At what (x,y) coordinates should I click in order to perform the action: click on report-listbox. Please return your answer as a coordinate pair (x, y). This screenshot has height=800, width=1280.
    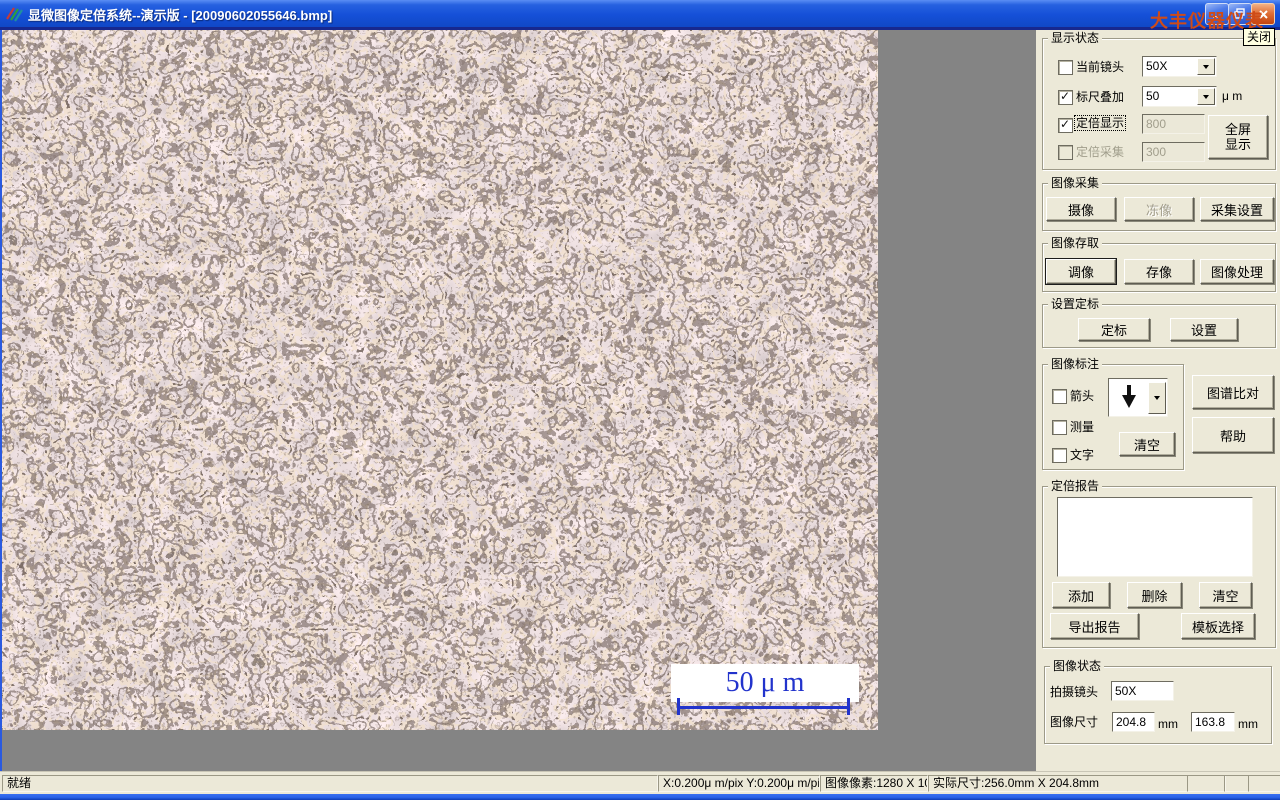
    Looking at the image, I should click on (1155, 537).